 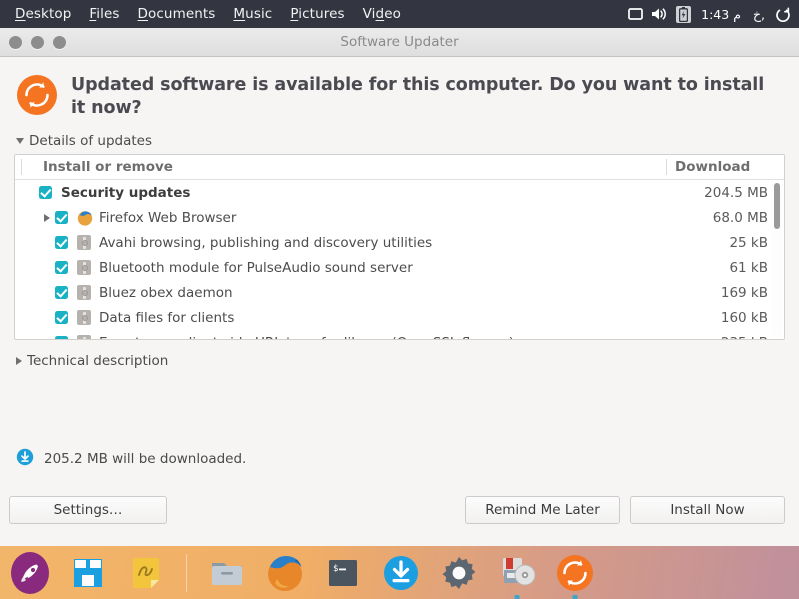 What do you see at coordinates (146, 573) in the screenshot?
I see `dock-item-notes` at bounding box center [146, 573].